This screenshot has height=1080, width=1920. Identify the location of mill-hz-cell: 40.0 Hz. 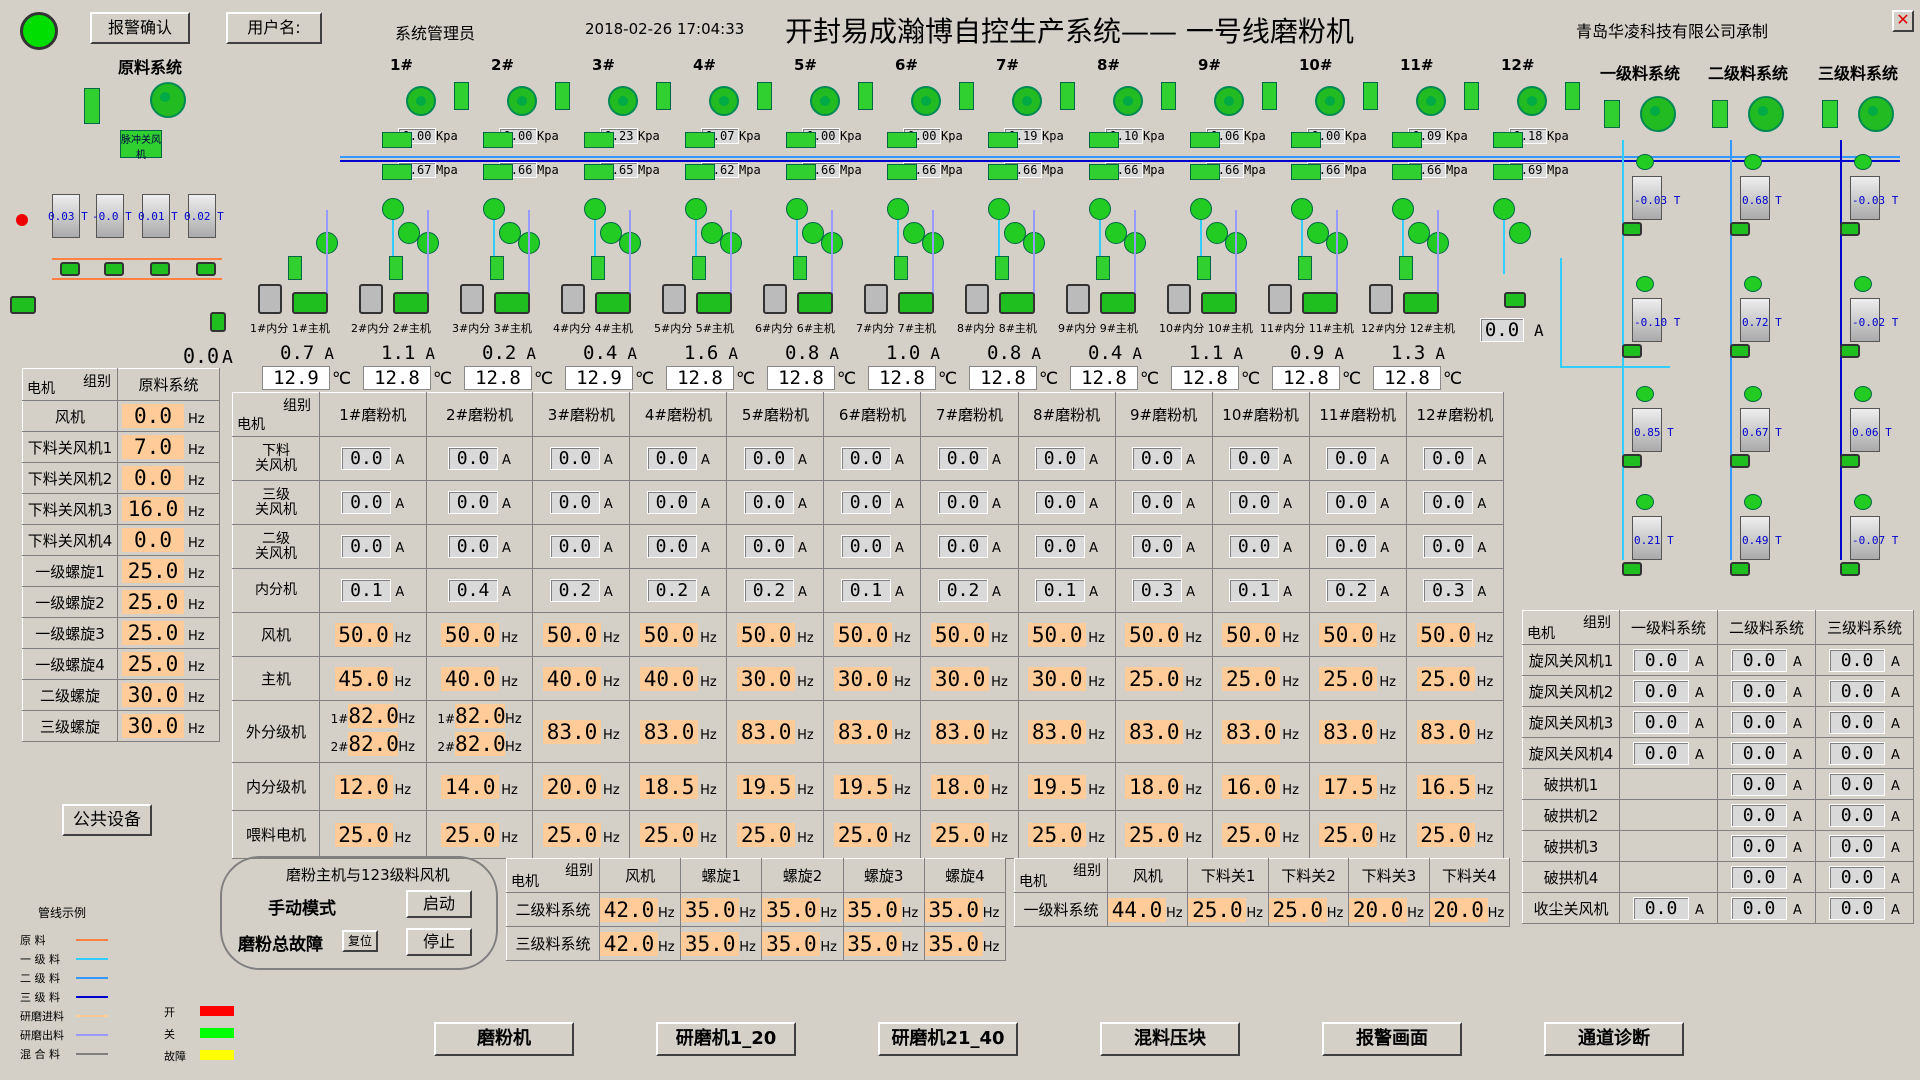
(479, 678).